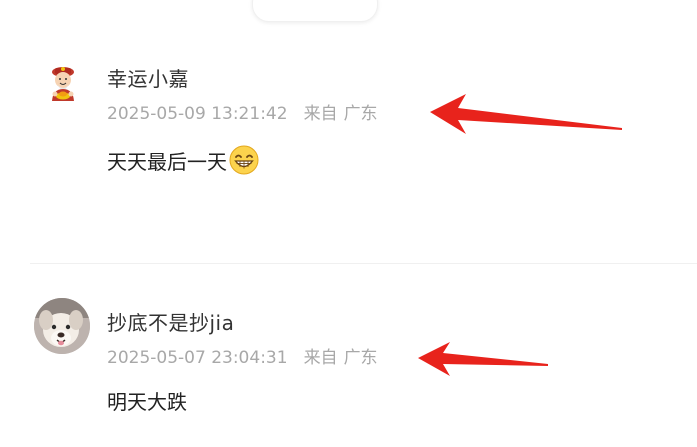 Image resolution: width=697 pixels, height=447 pixels. I want to click on grinning-face-icon, so click(244, 160).